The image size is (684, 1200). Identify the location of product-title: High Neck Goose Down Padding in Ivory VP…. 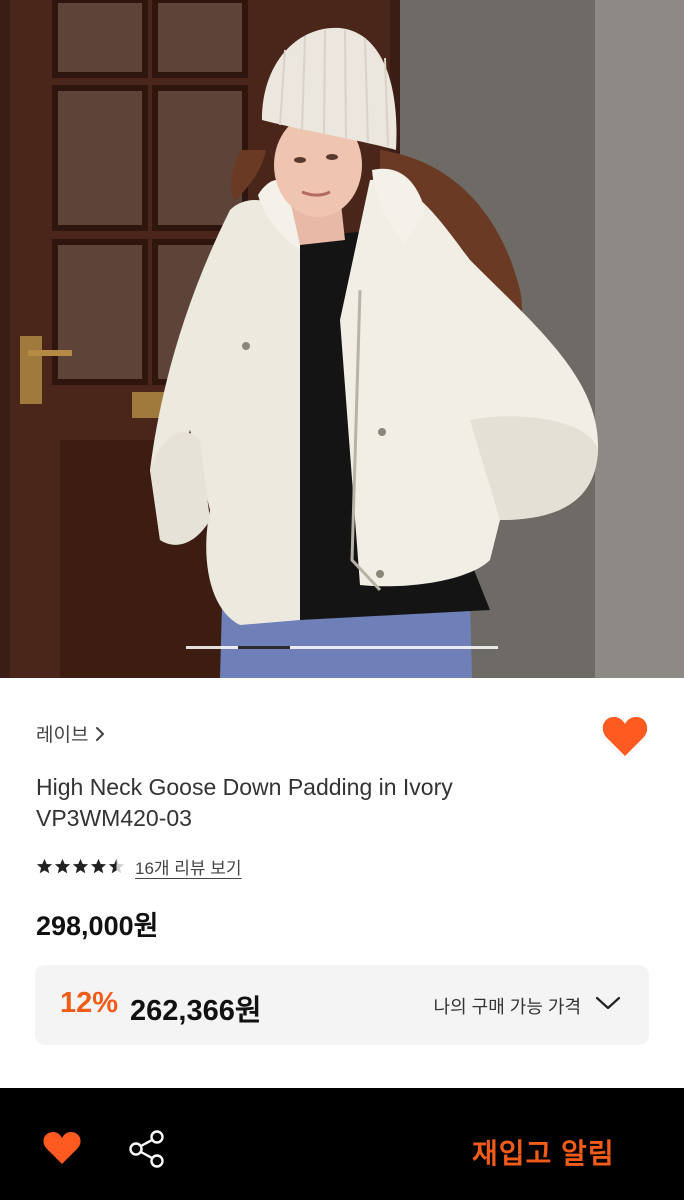
(336, 803).